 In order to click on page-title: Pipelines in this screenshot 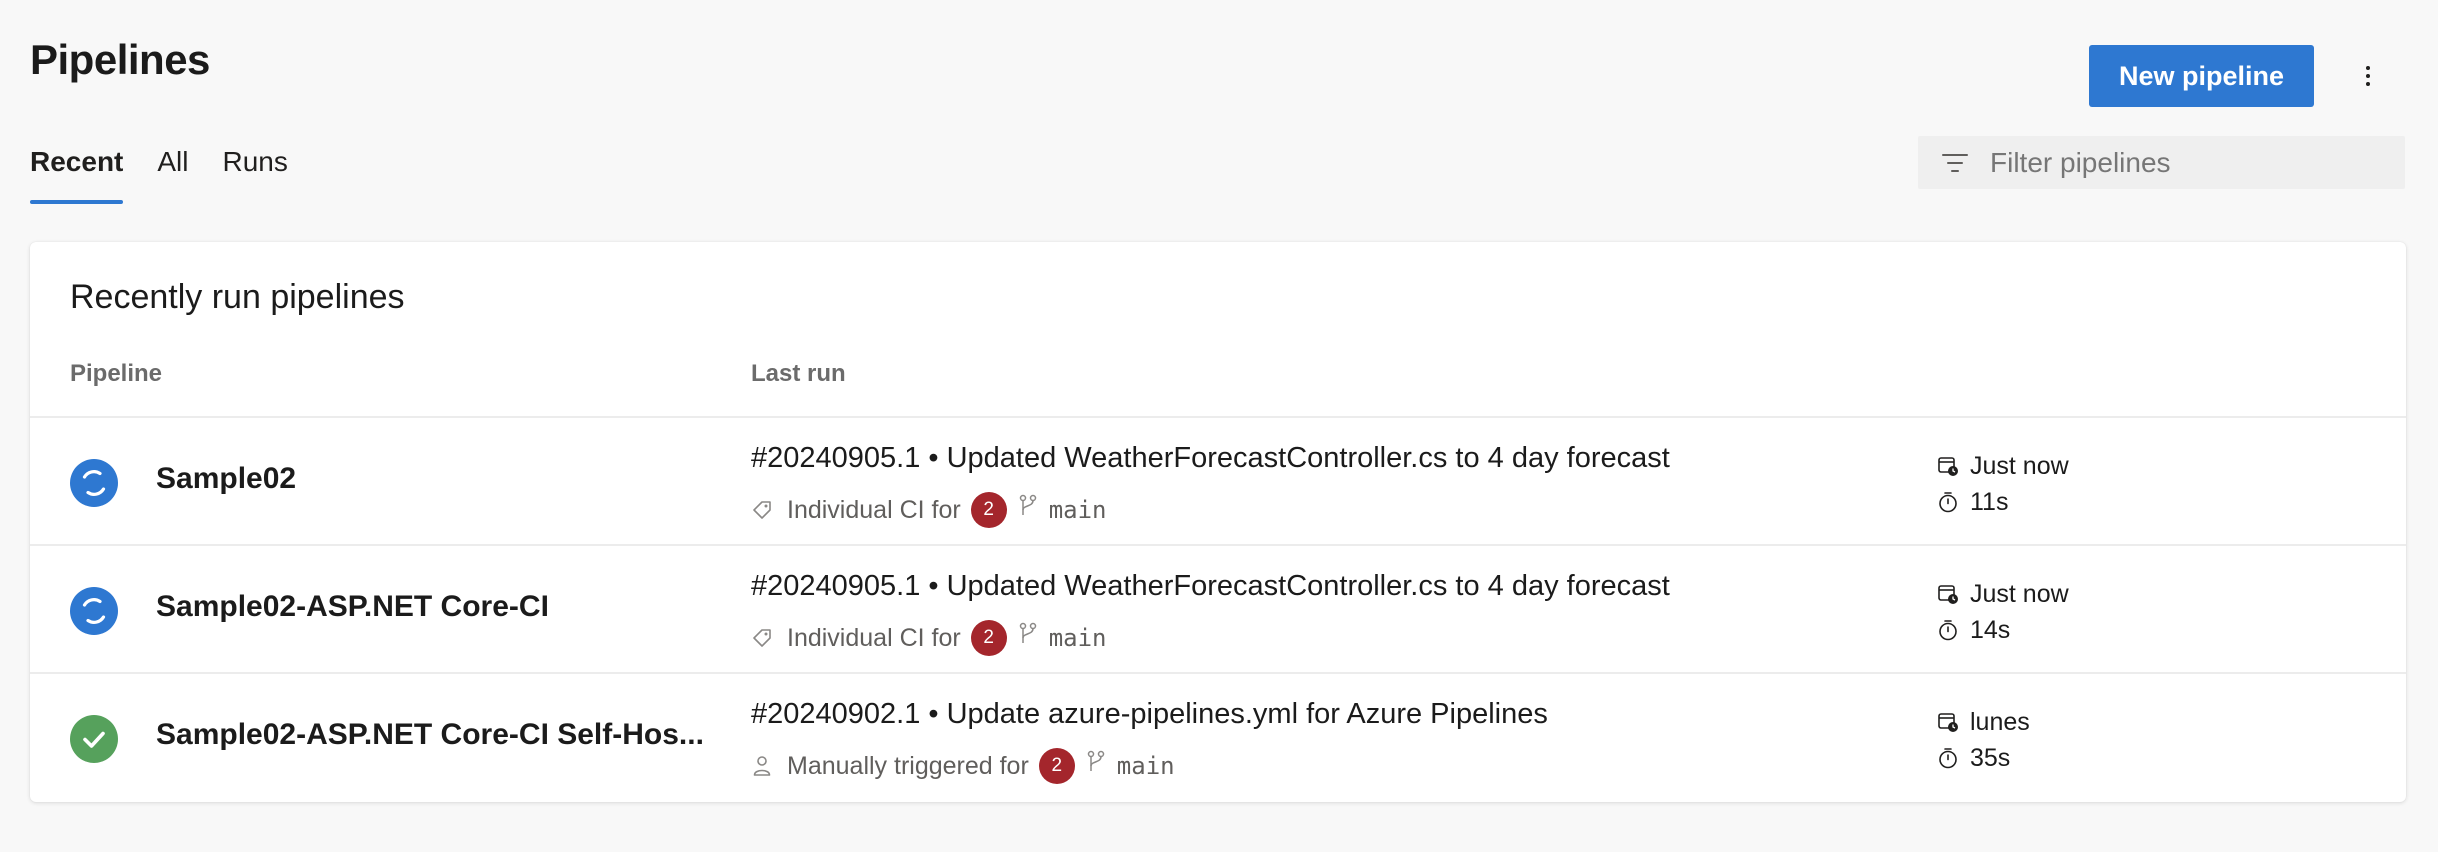, I will do `click(120, 59)`.